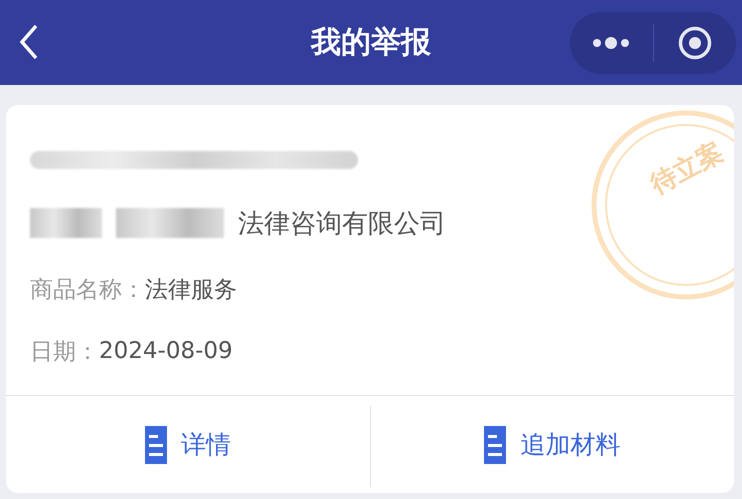 This screenshot has height=499, width=742. Describe the element at coordinates (188, 444) in the screenshot. I see `action-button: 详情` at that location.